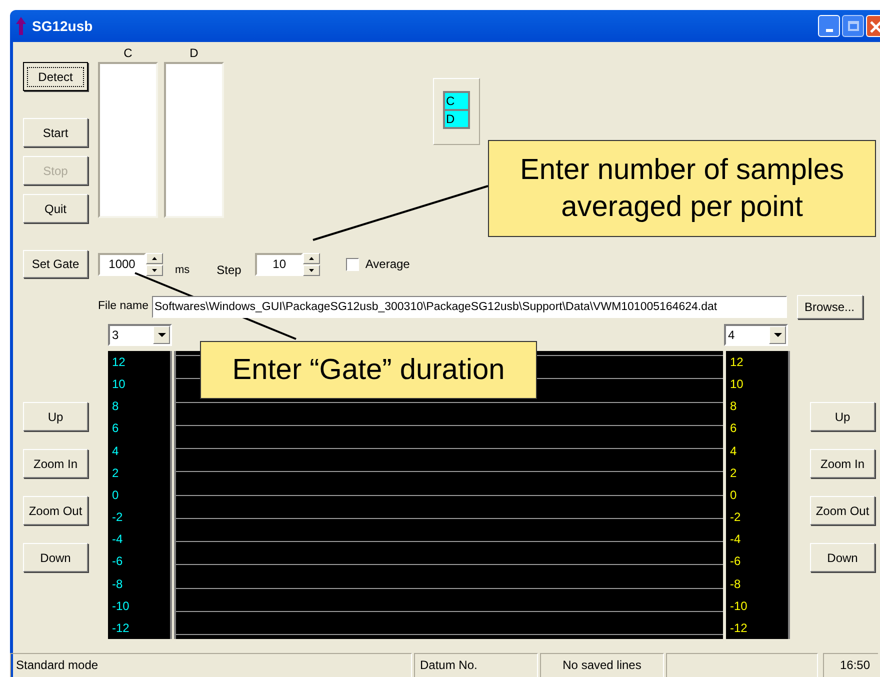  What do you see at coordinates (850, 665) in the screenshot?
I see `status-time: 16:50` at bounding box center [850, 665].